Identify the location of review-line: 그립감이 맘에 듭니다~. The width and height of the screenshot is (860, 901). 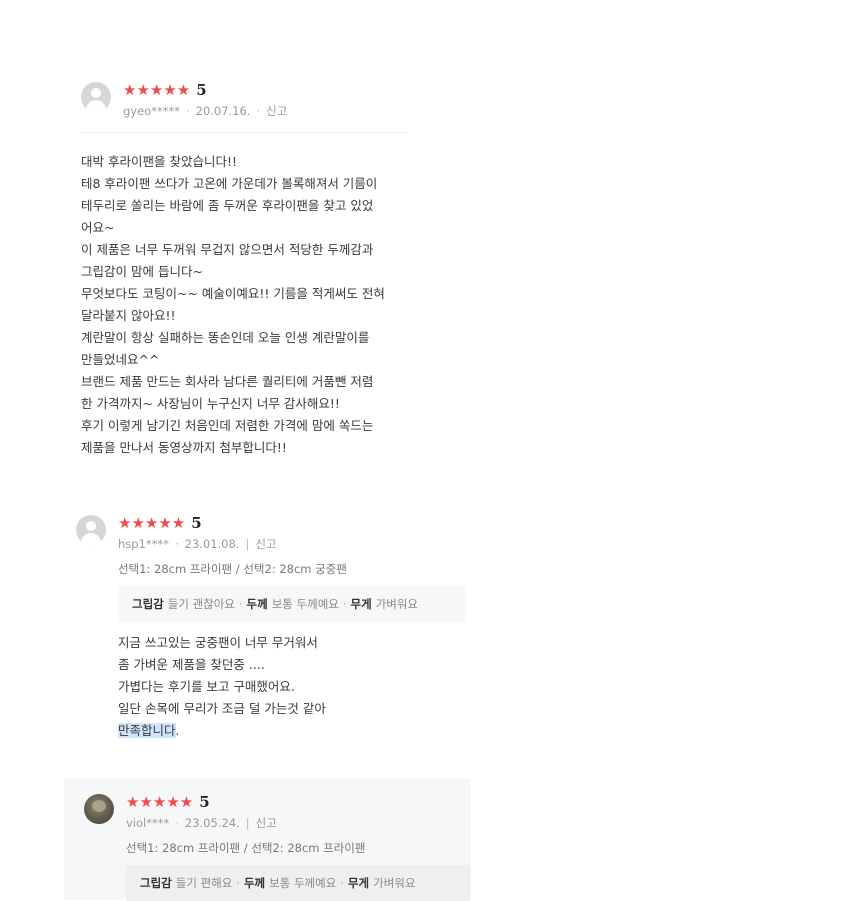
(142, 271).